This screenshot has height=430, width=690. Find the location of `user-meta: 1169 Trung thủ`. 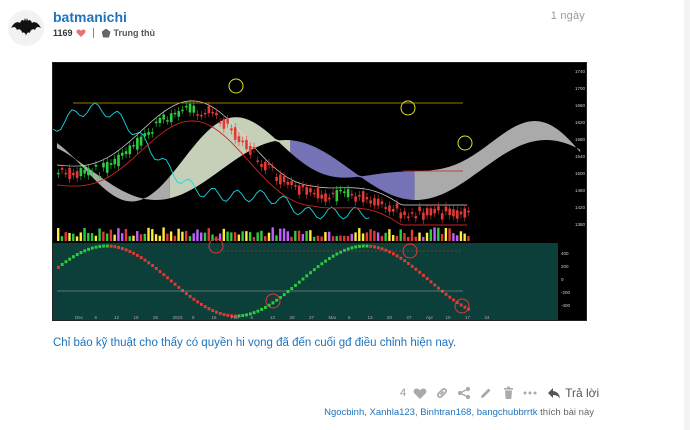

user-meta: 1169 Trung thủ is located at coordinates (104, 33).